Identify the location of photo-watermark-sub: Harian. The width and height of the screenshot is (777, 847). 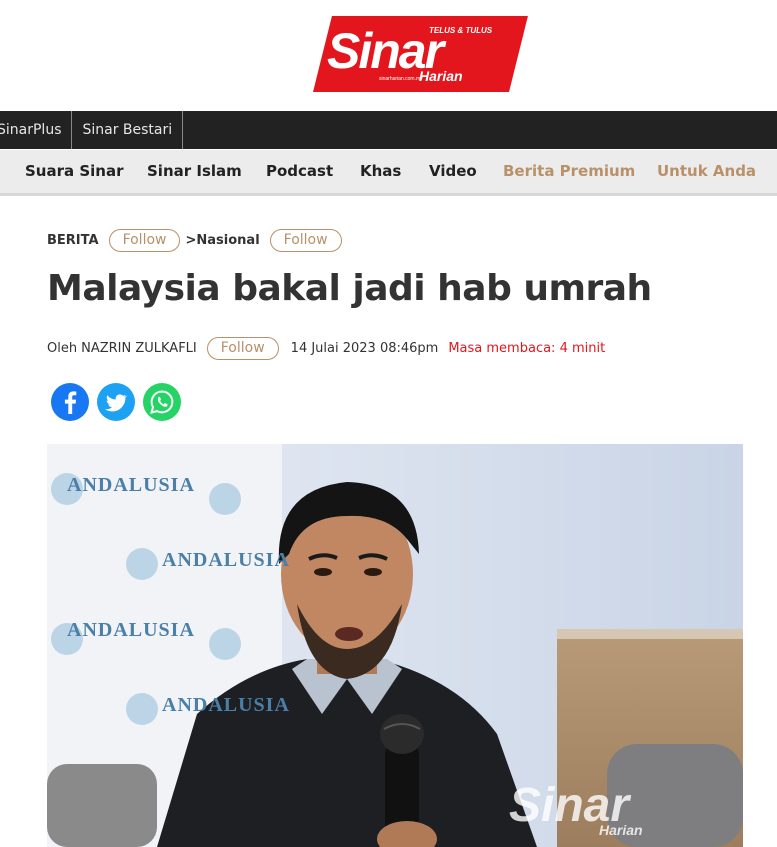
(621, 830).